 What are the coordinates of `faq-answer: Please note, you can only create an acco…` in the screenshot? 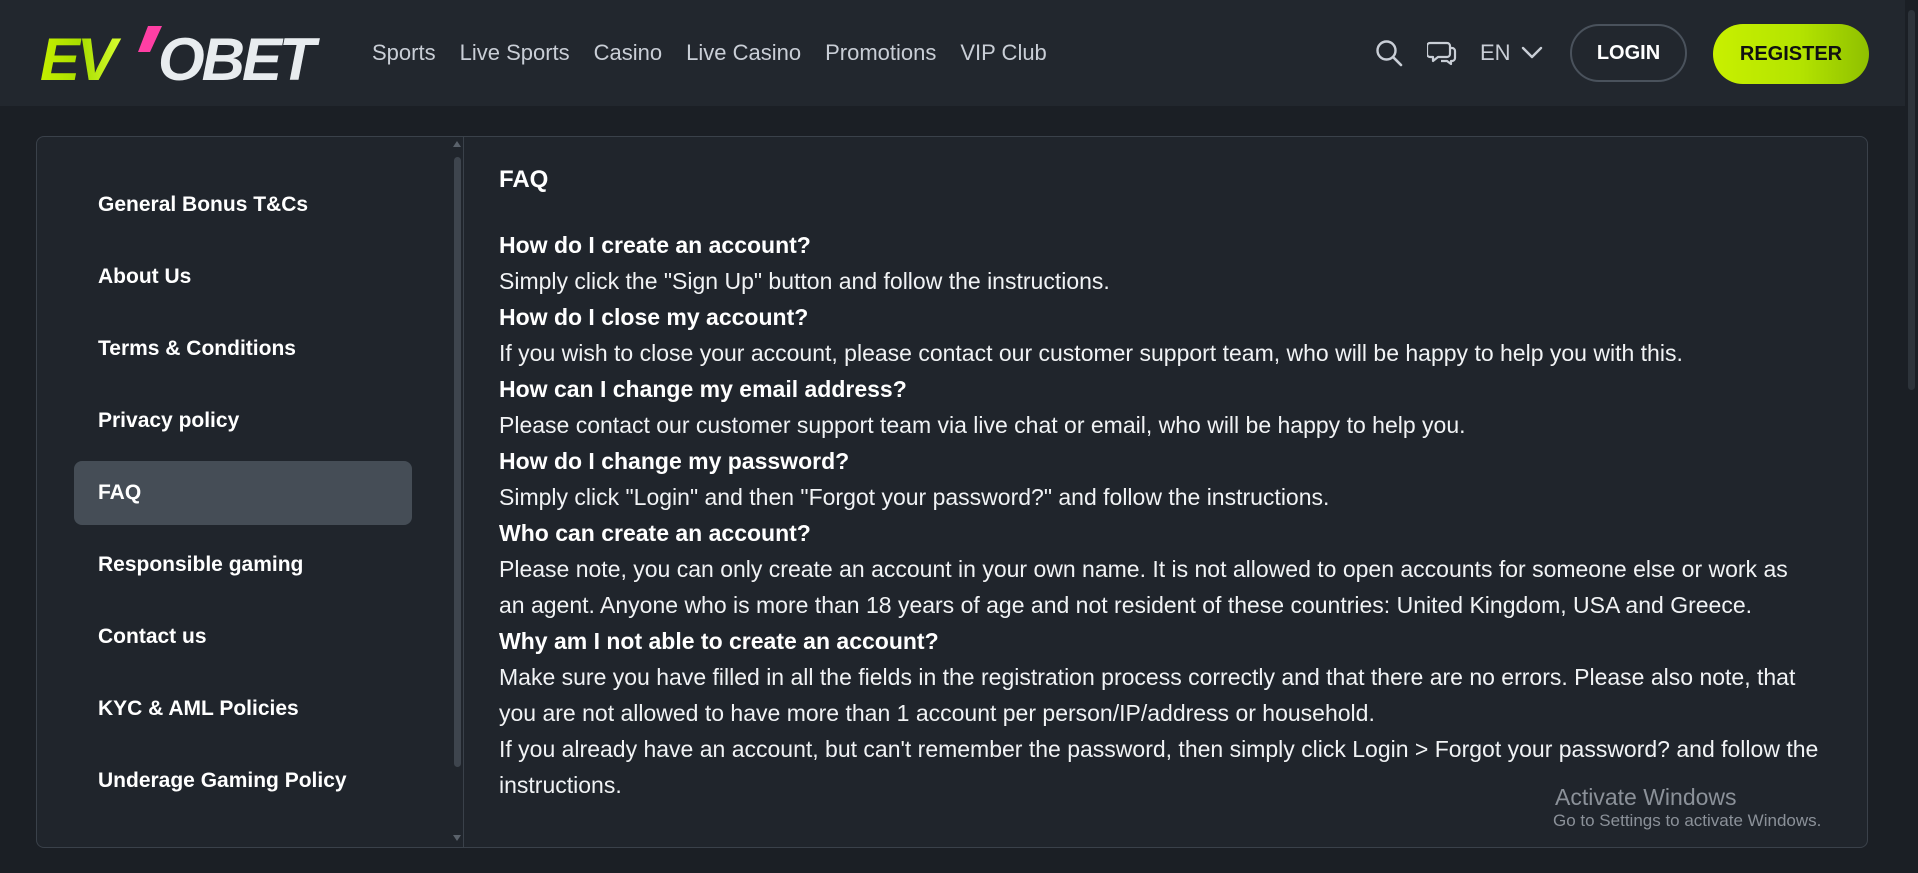 It's located at (1143, 587).